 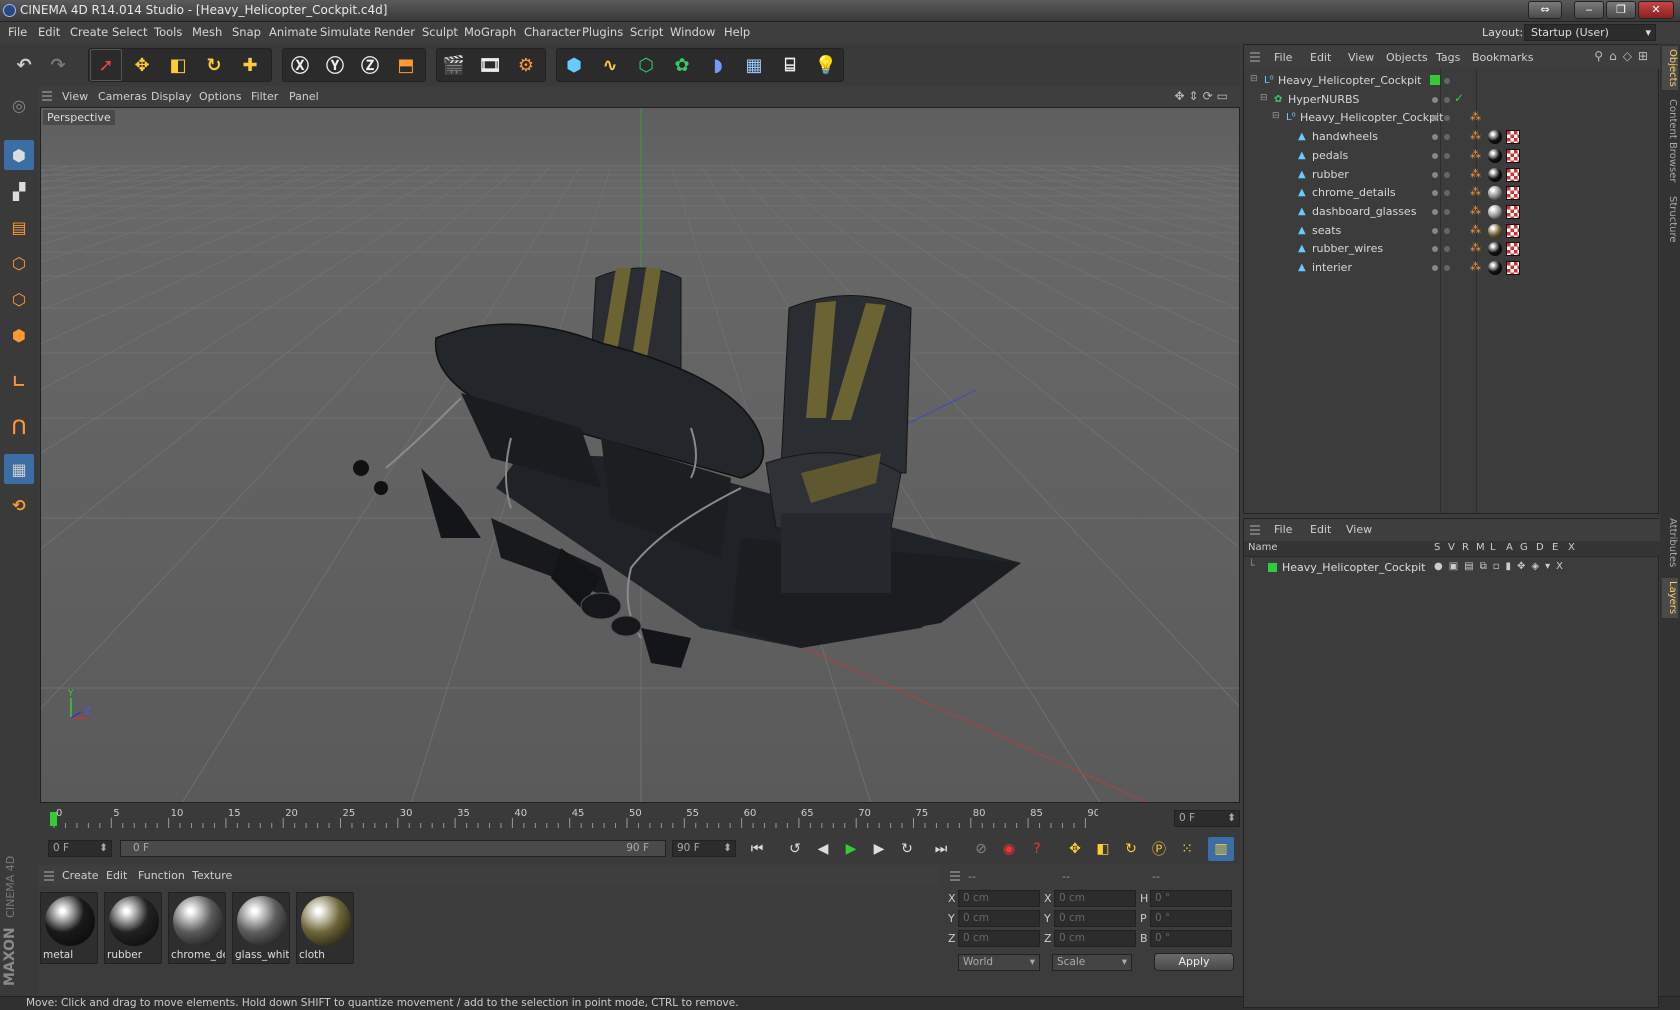 What do you see at coordinates (58, 65) in the screenshot?
I see `redo-icon: ↷` at bounding box center [58, 65].